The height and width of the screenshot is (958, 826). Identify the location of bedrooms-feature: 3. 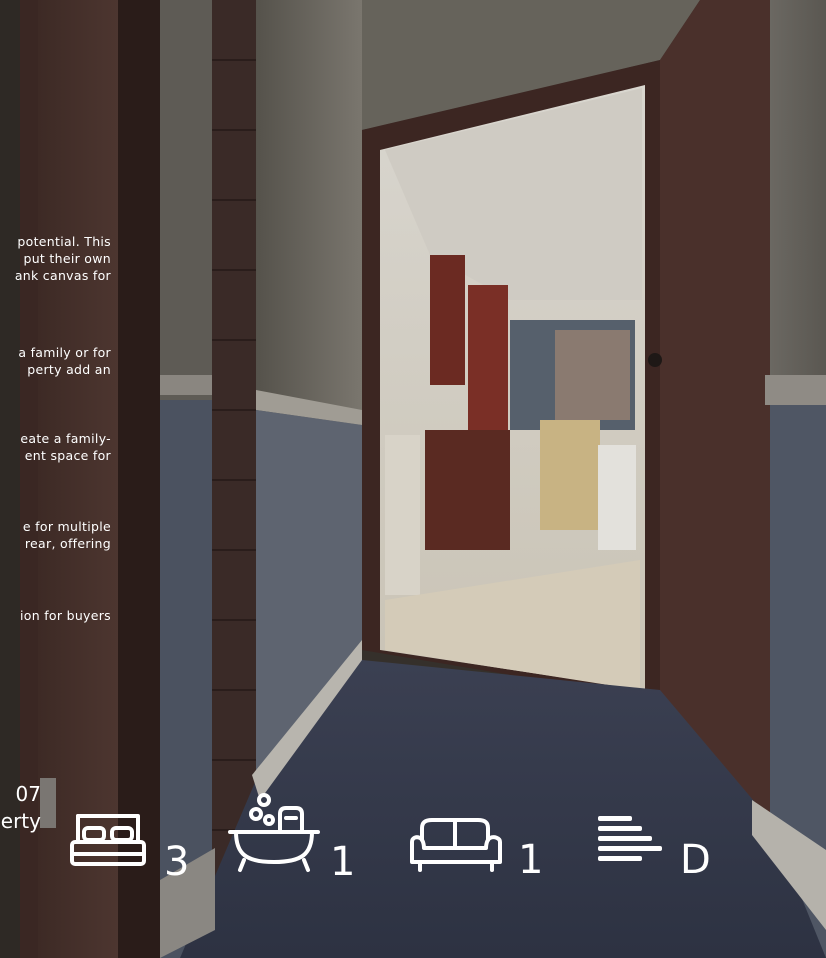
(129, 848).